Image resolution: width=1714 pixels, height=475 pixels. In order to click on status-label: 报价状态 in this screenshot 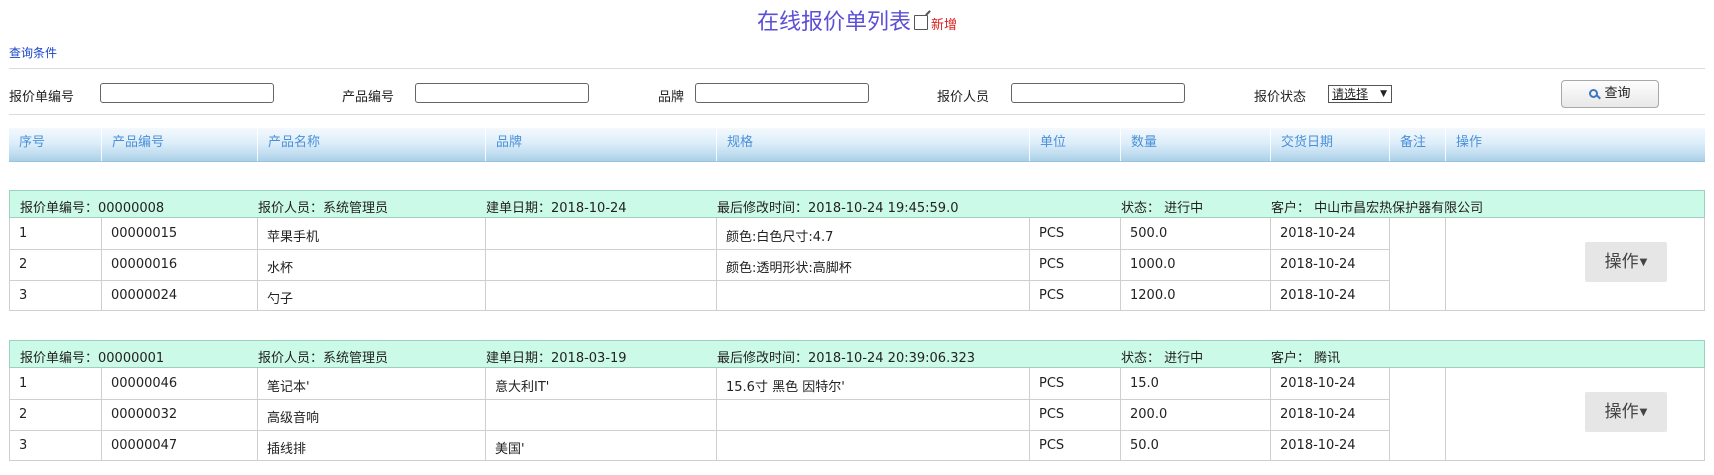, I will do `click(1280, 97)`.